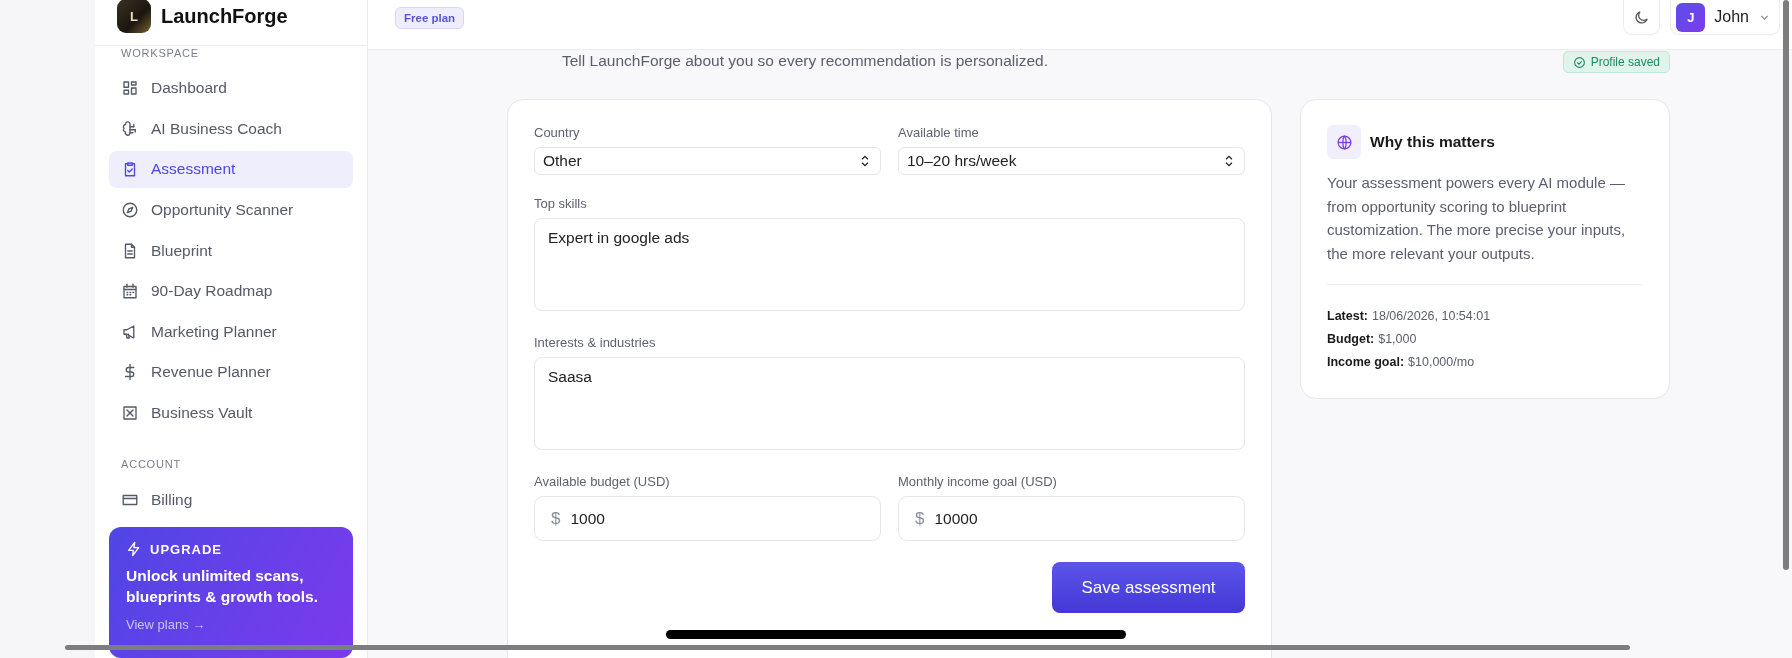 The width and height of the screenshot is (1792, 658). I want to click on globe-icon, so click(1344, 142).